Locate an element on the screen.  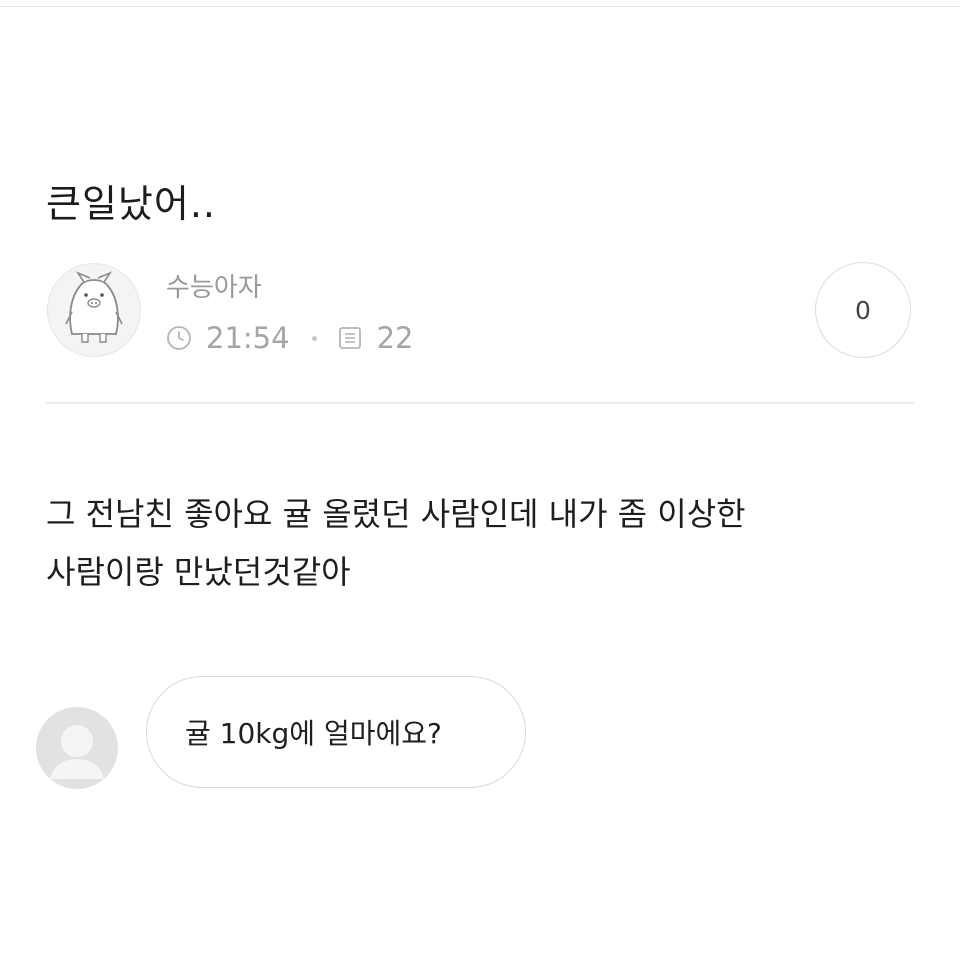
post-title: 큰일났어.. is located at coordinates (131, 204).